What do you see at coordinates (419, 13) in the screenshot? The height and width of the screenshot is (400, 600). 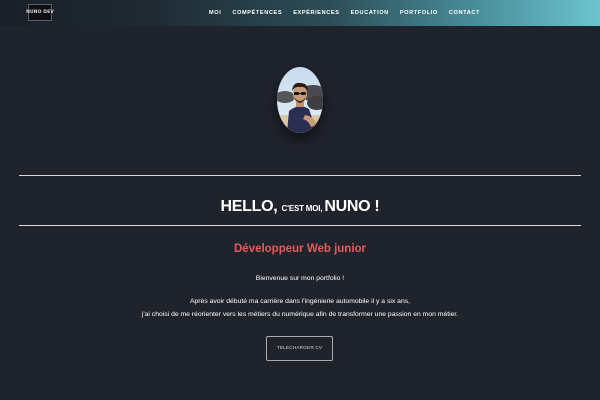 I see `nav-item-portfolio: PORTFOLIO` at bounding box center [419, 13].